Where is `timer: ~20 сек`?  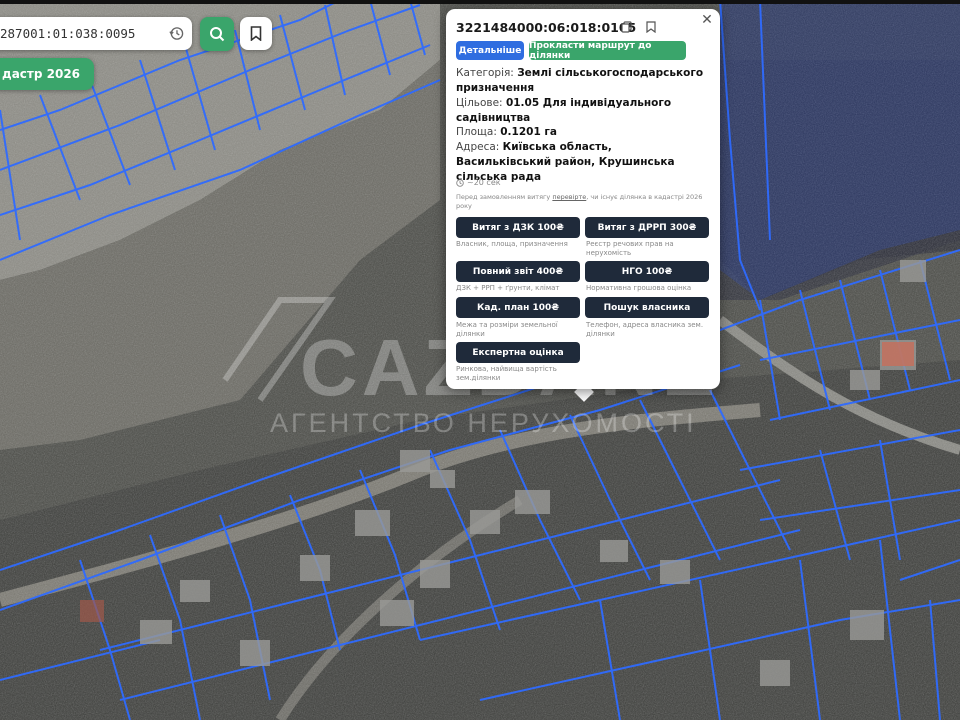 timer: ~20 сек is located at coordinates (478, 182).